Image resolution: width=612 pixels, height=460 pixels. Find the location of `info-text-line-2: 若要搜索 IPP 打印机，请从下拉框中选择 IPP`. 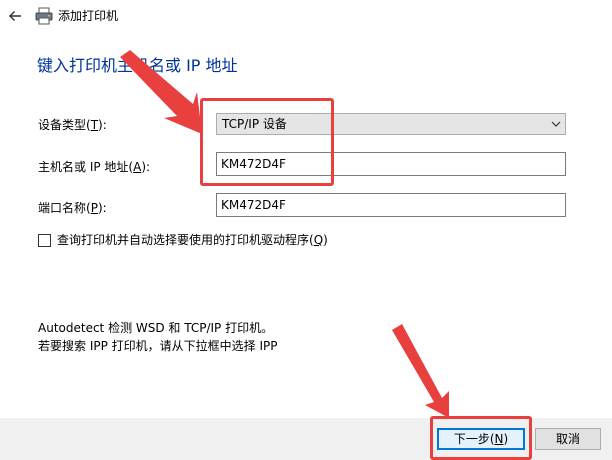

info-text-line-2: 若要搜索 IPP 打印机，请从下拉框中选择 IPP is located at coordinates (158, 346).